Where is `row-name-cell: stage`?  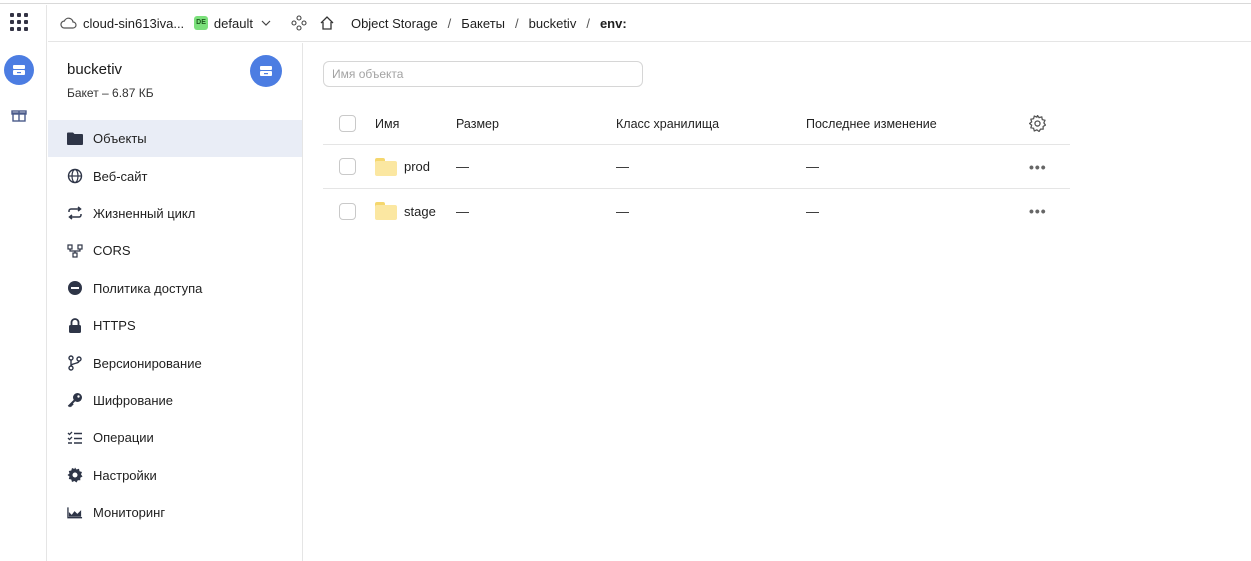 row-name-cell: stage is located at coordinates (405, 211).